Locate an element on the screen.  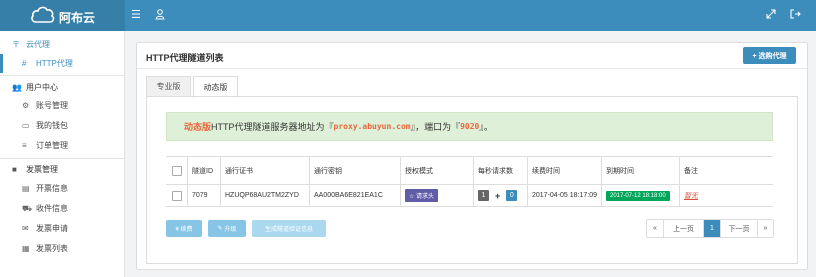
plus-icon: + is located at coordinates (497, 196).